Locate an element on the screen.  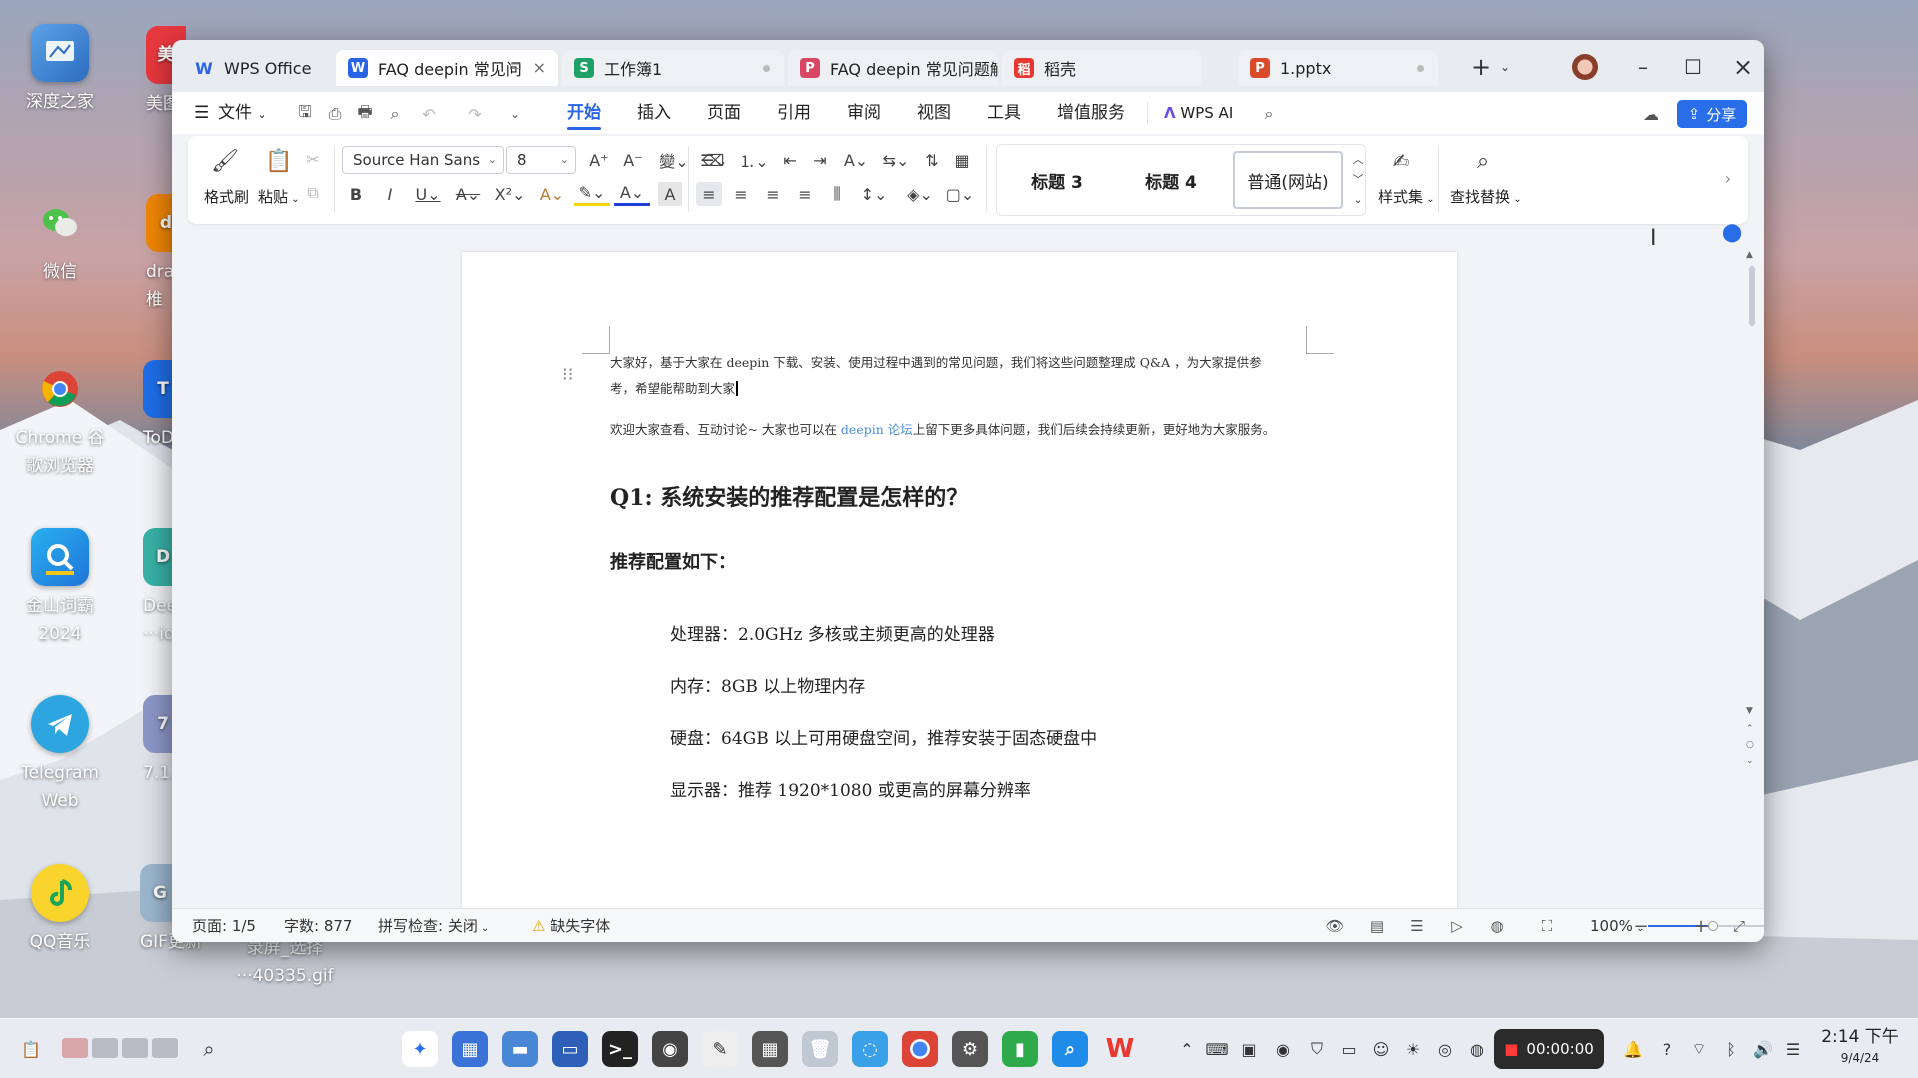
font-size-select: 8 ⌄ is located at coordinates (541, 160).